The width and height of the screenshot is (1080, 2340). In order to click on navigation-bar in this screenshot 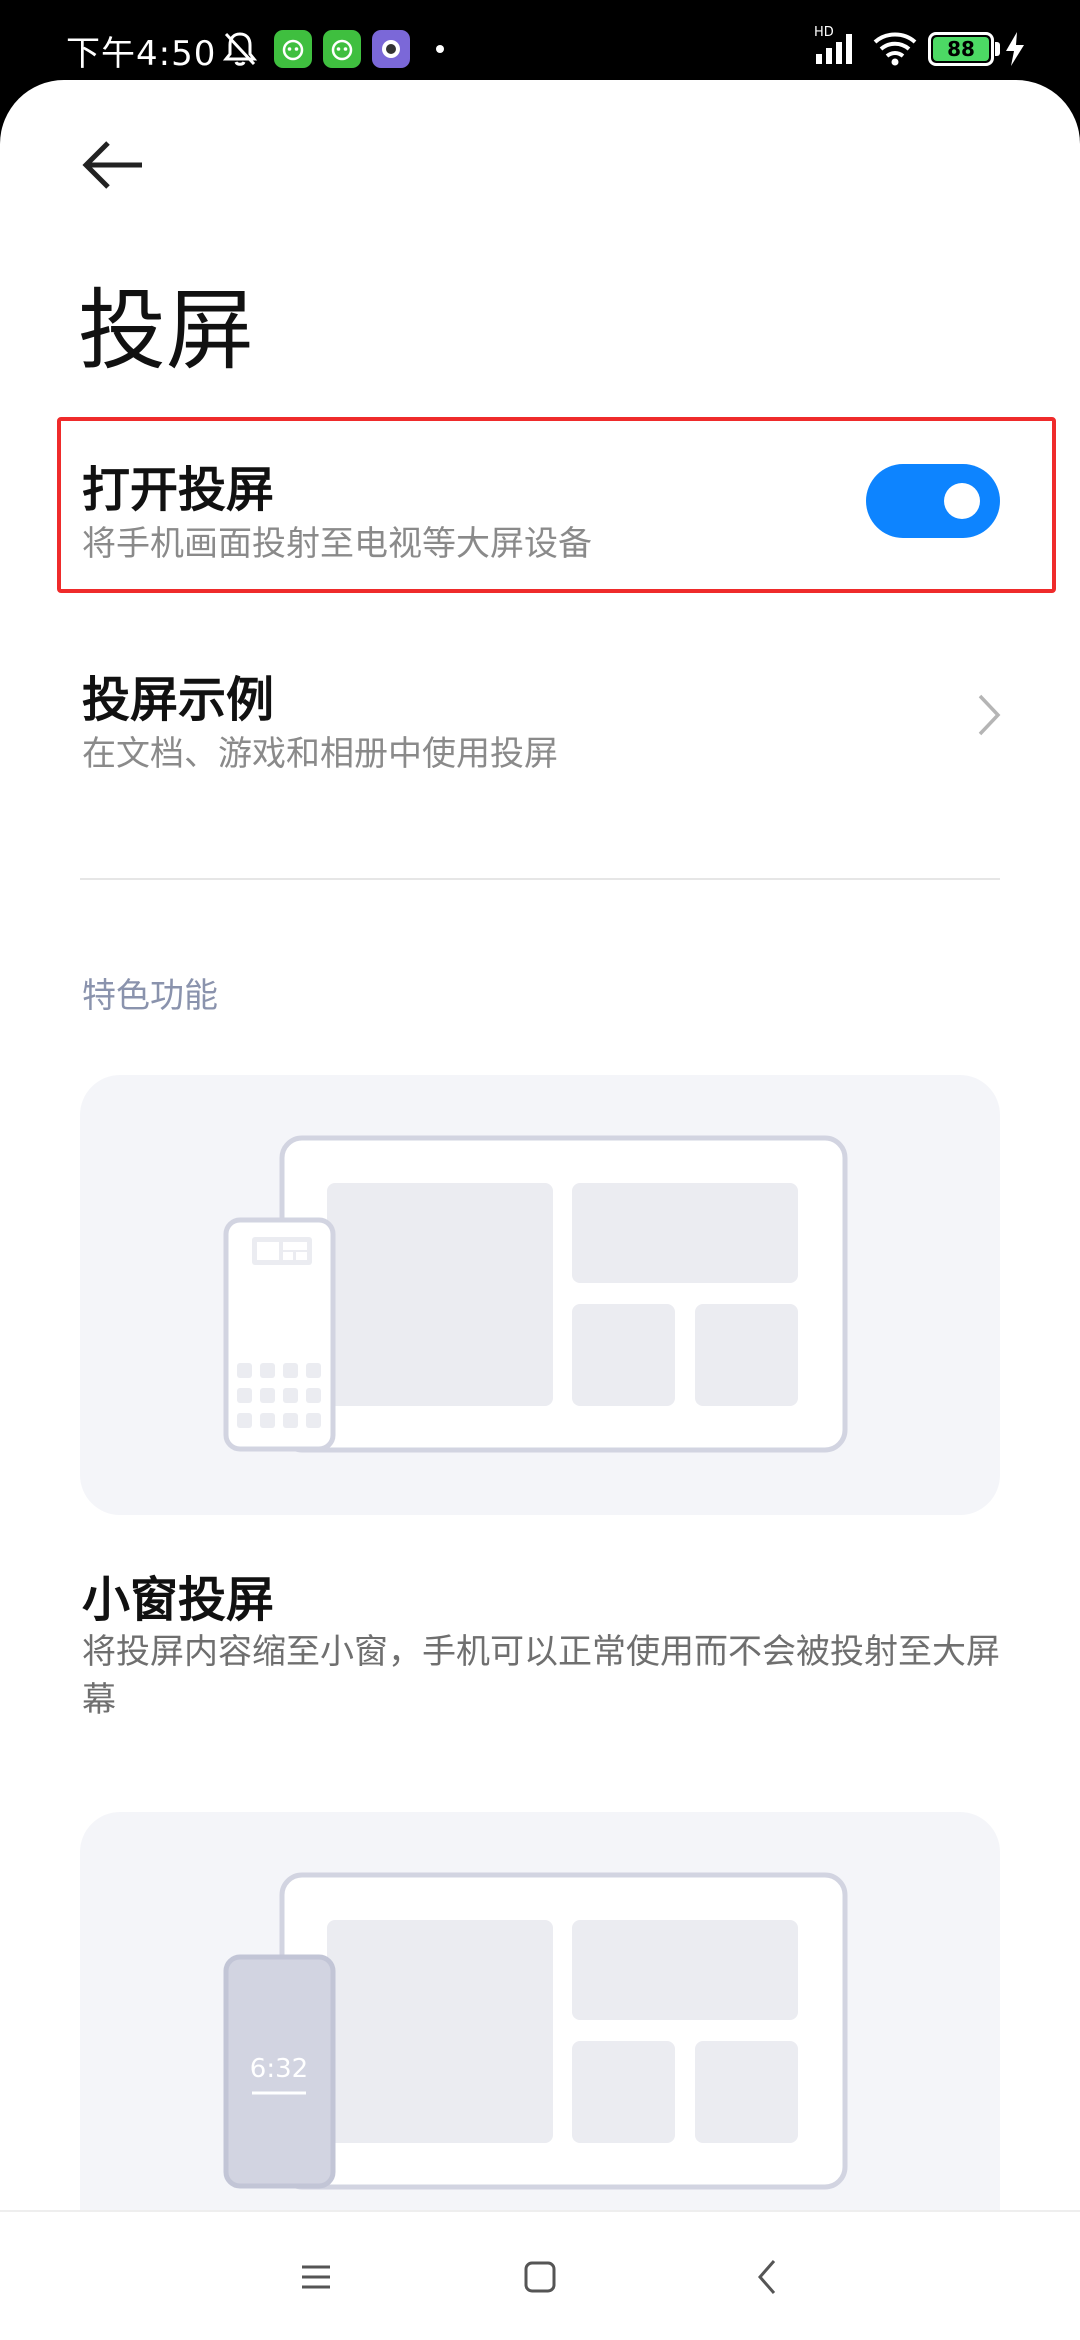, I will do `click(540, 2275)`.